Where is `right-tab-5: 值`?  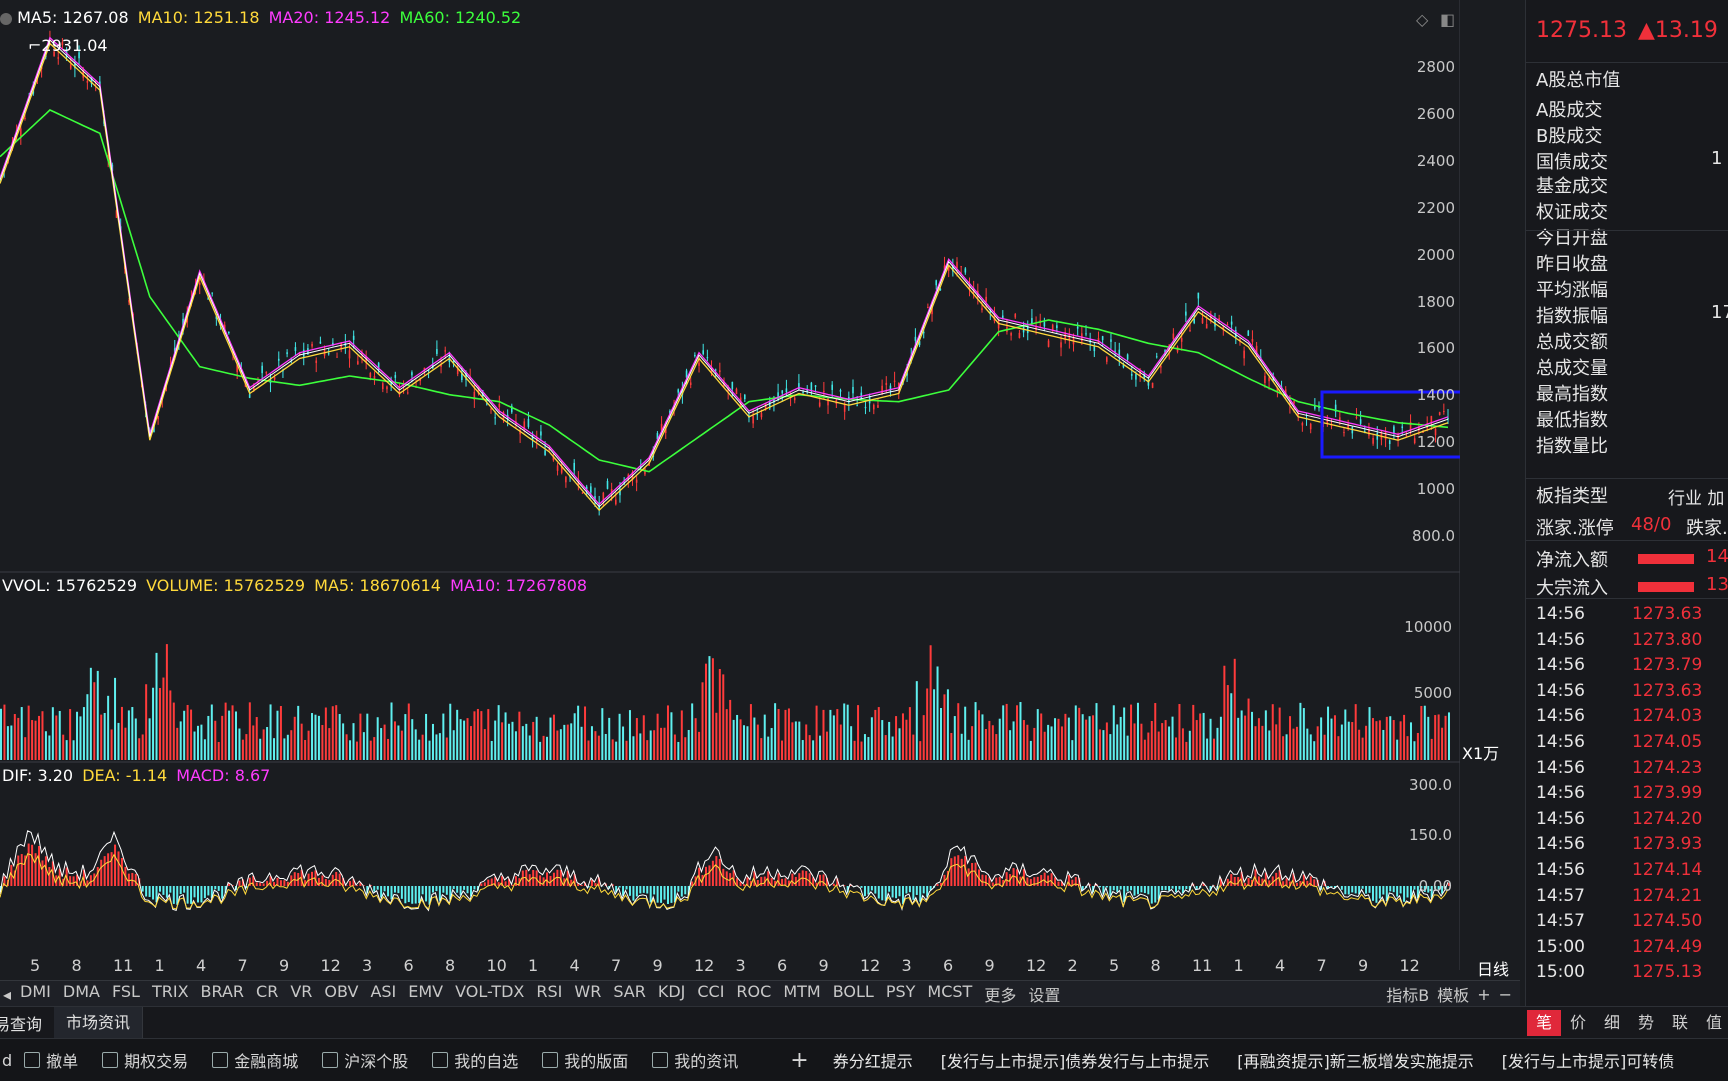
right-tab-5: 值 is located at coordinates (1712, 1023).